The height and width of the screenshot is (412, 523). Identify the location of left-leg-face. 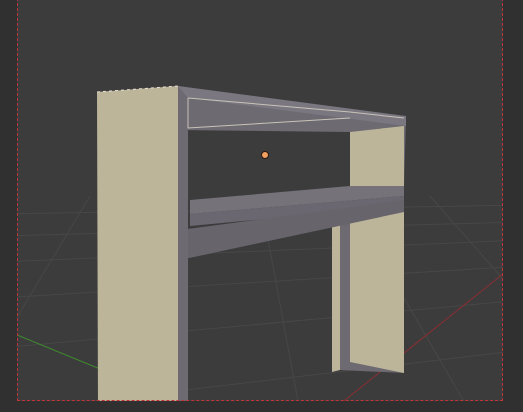
(137, 249).